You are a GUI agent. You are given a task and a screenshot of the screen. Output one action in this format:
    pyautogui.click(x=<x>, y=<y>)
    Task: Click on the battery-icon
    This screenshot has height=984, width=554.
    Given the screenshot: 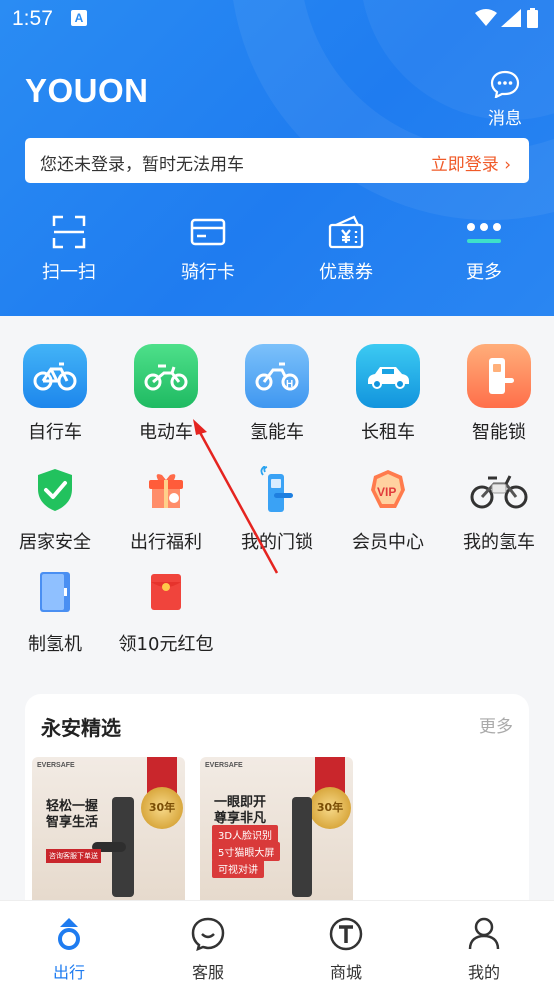 What is the action you would take?
    pyautogui.click(x=532, y=18)
    